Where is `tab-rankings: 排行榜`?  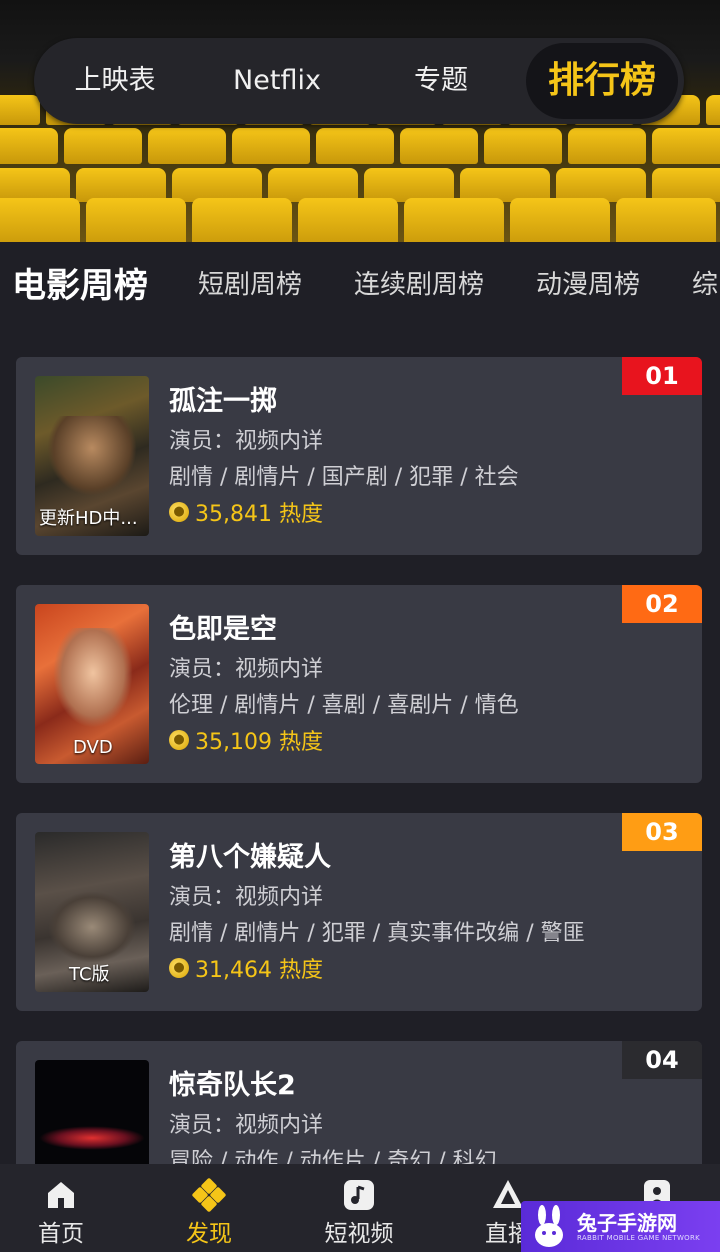
tab-rankings: 排行榜 is located at coordinates (602, 81).